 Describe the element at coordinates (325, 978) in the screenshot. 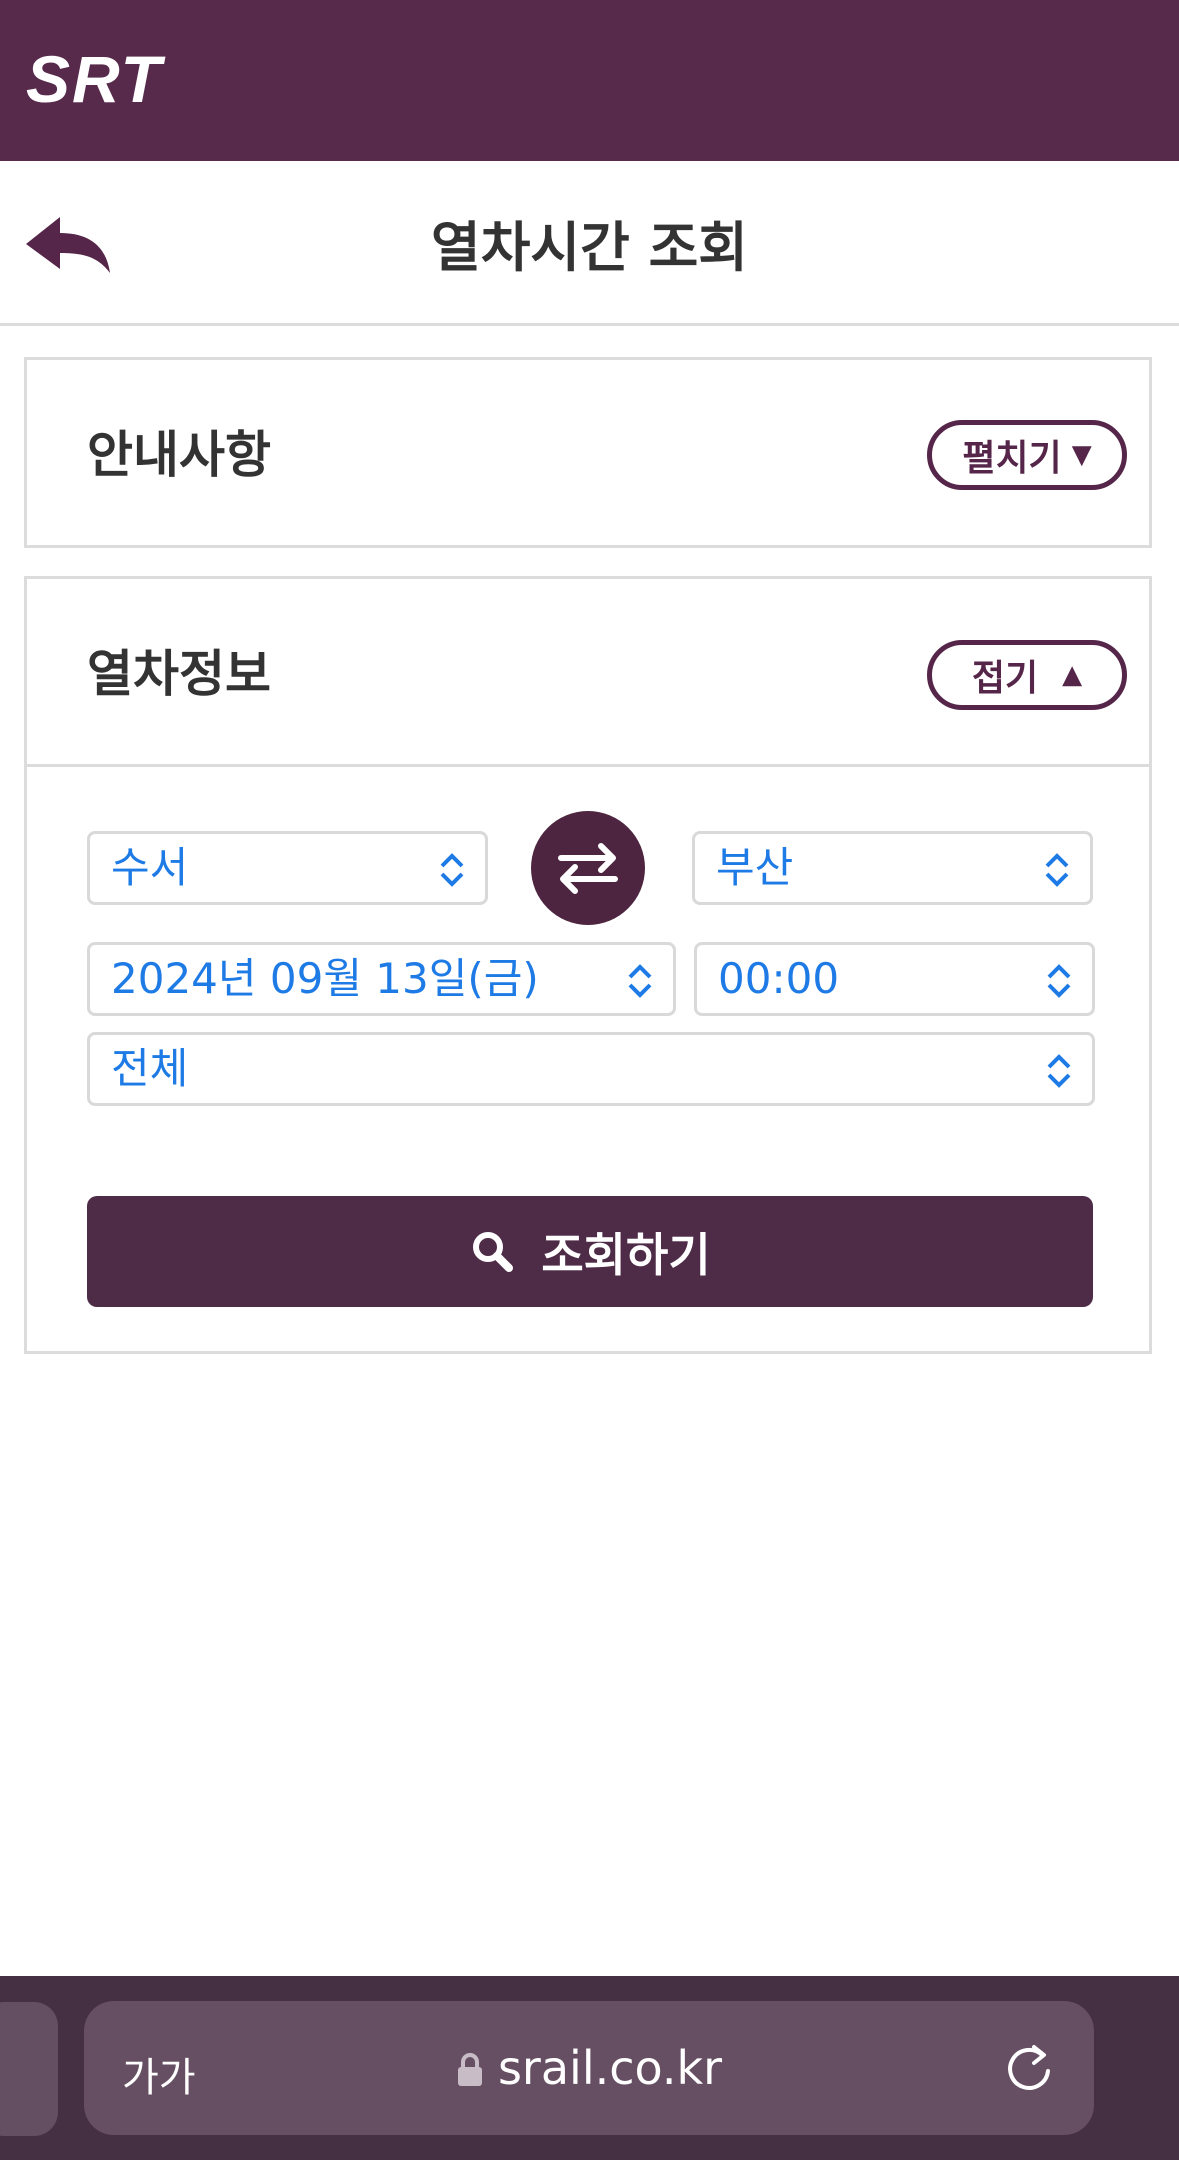

I see `date-value: 2024년 09월 13일(금)` at that location.